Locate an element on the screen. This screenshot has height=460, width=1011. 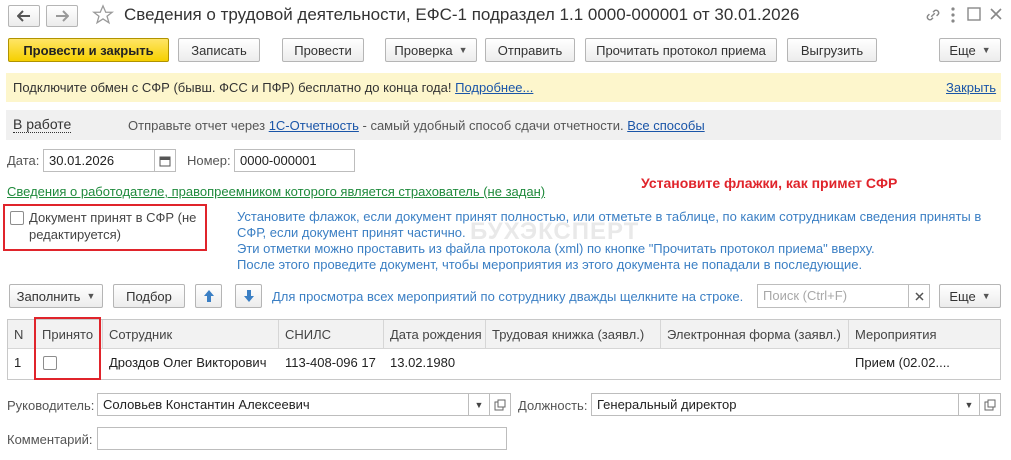
manager-dropdown-button: ▼ is located at coordinates (479, 404).